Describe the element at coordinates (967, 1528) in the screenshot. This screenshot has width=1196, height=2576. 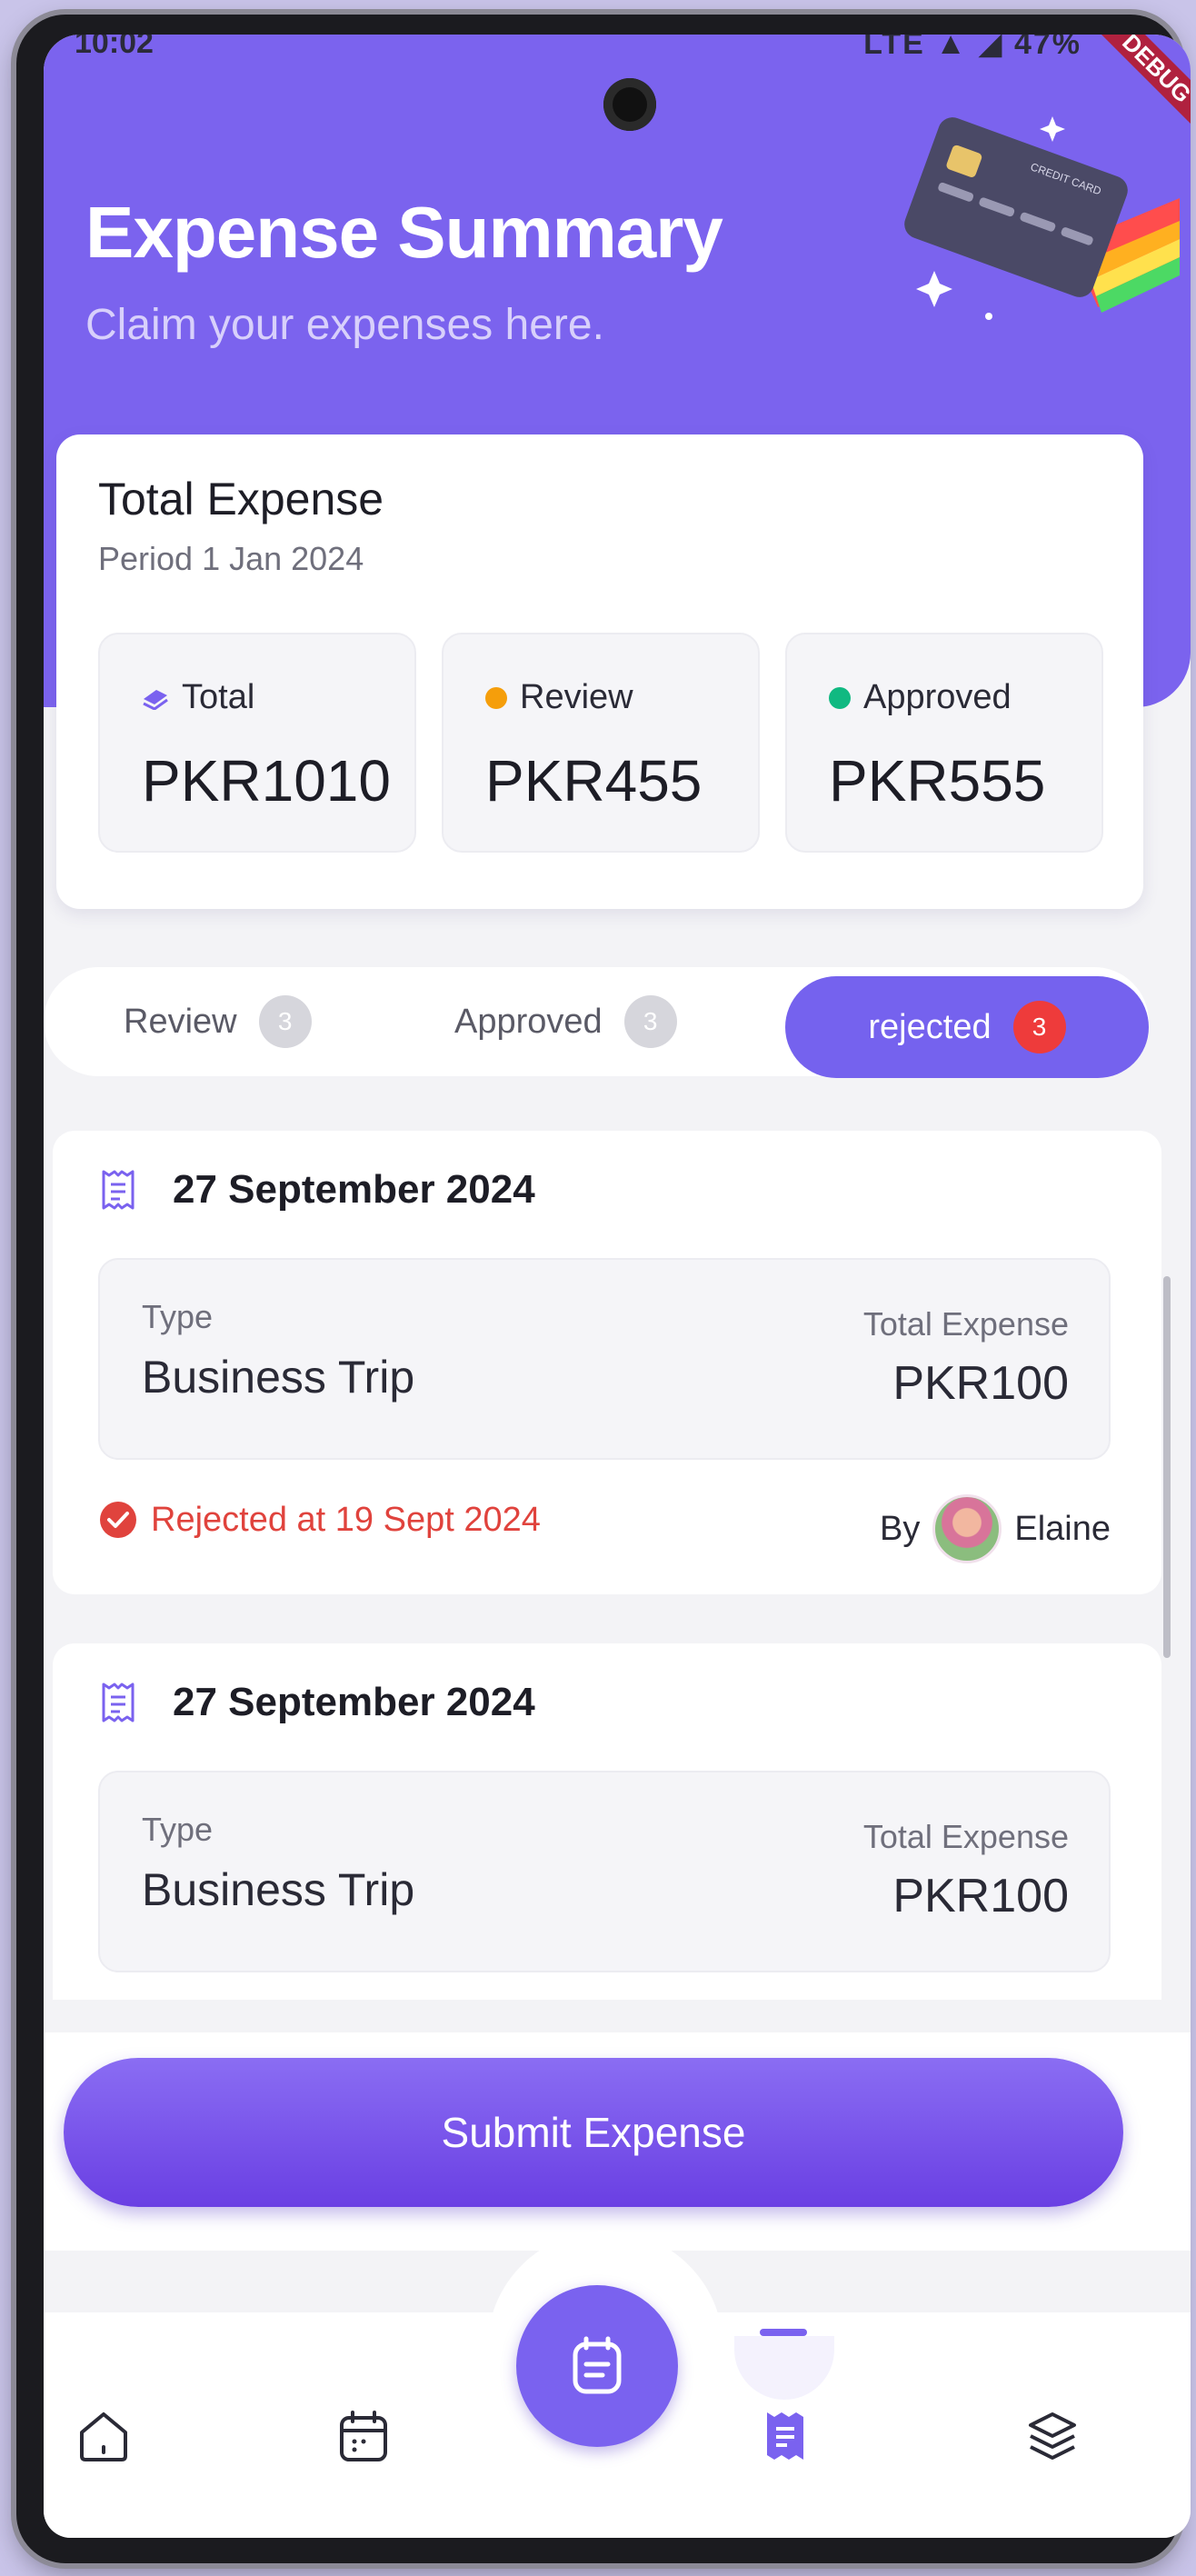
I see `avatar` at that location.